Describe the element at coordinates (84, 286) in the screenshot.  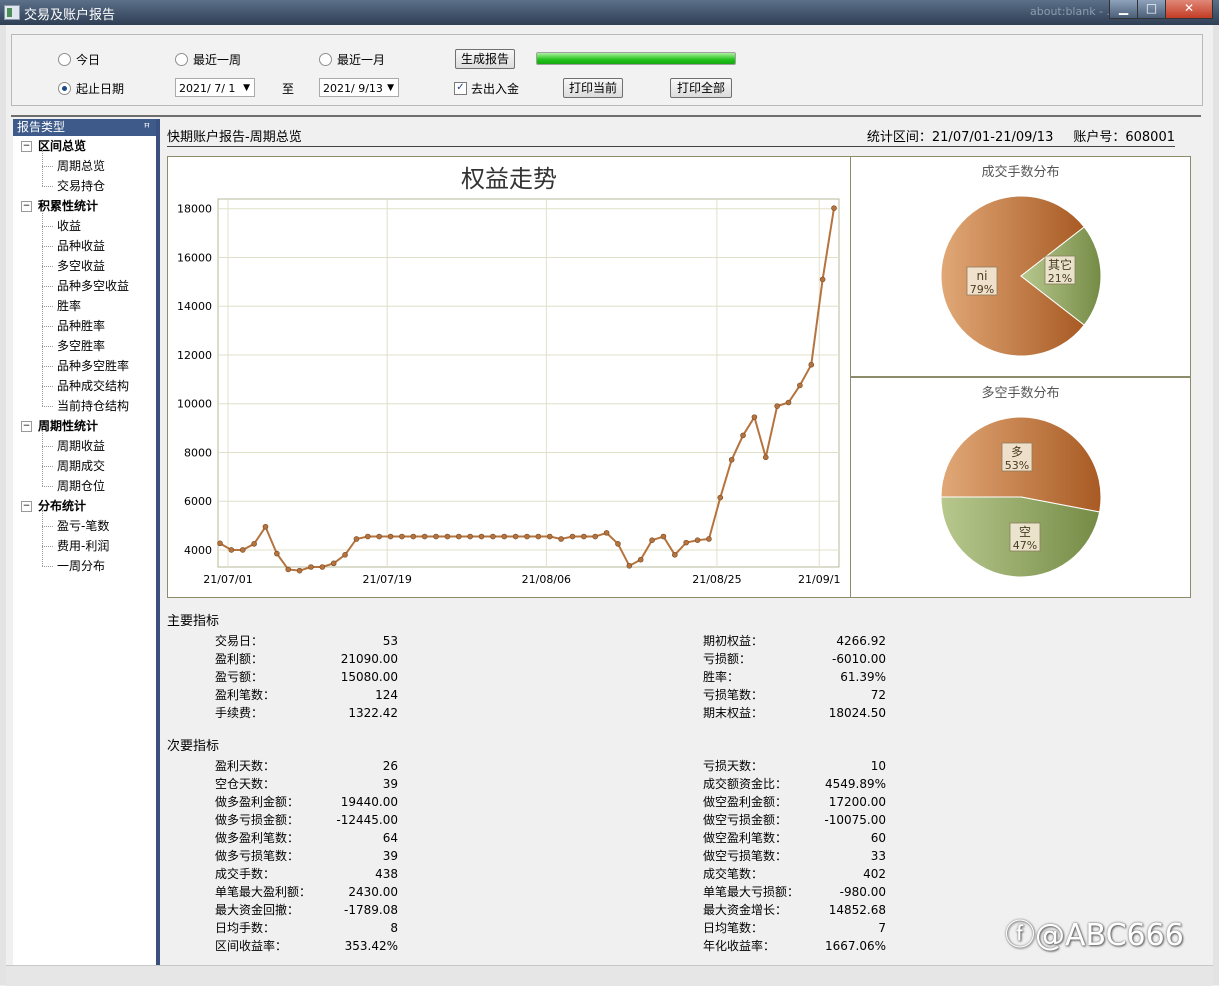
I see `tree-item: 品种多空收益` at that location.